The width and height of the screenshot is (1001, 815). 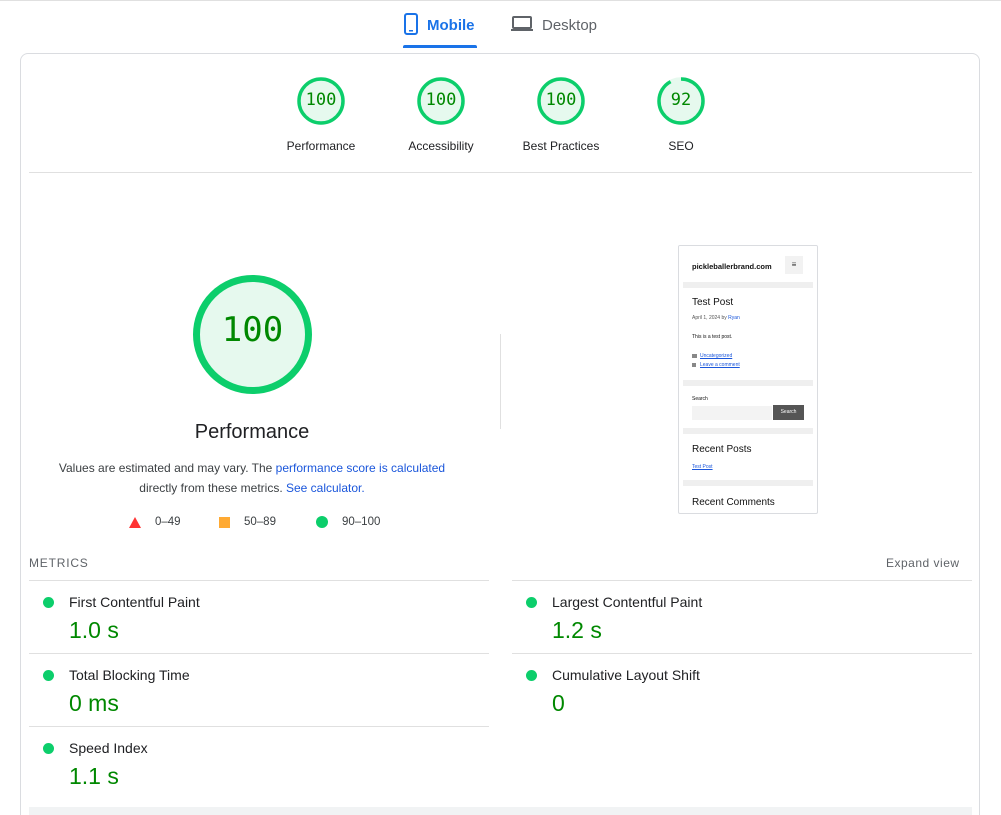 I want to click on legend-average: 50–89, so click(x=247, y=522).